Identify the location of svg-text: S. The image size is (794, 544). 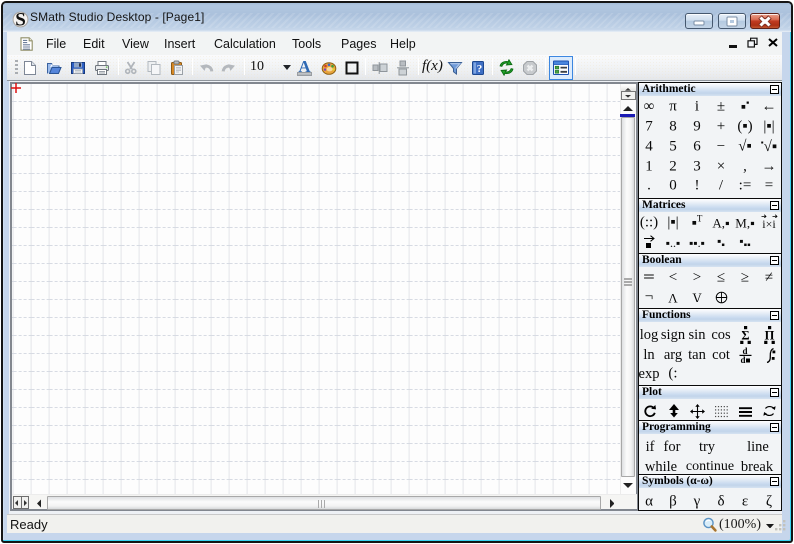
(20, 19).